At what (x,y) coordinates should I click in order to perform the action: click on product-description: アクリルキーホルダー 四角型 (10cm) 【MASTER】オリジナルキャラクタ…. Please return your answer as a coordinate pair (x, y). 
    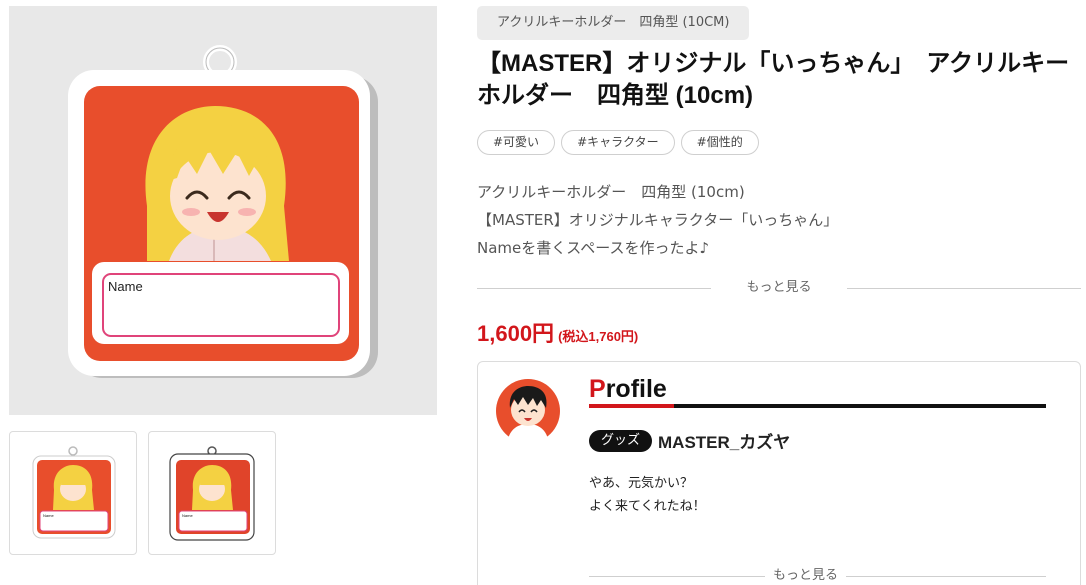
    Looking at the image, I should click on (657, 220).